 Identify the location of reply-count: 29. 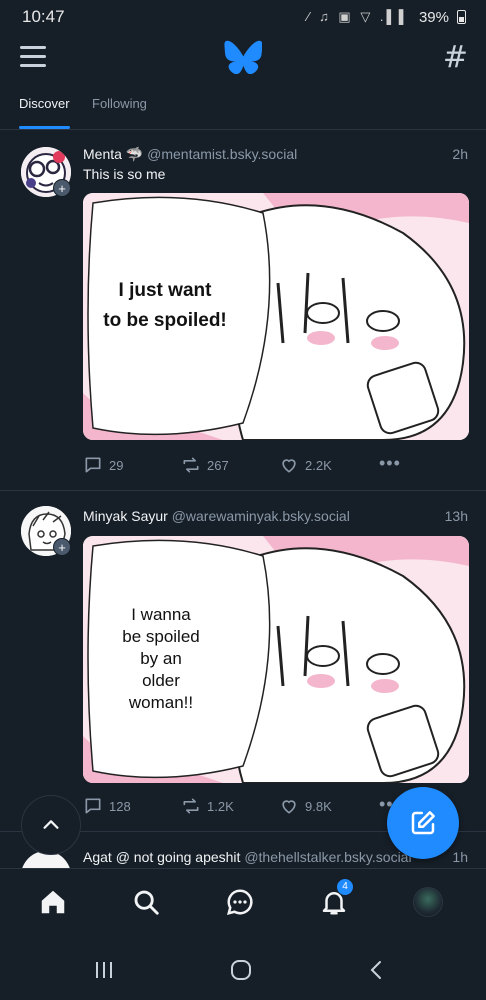
(116, 465).